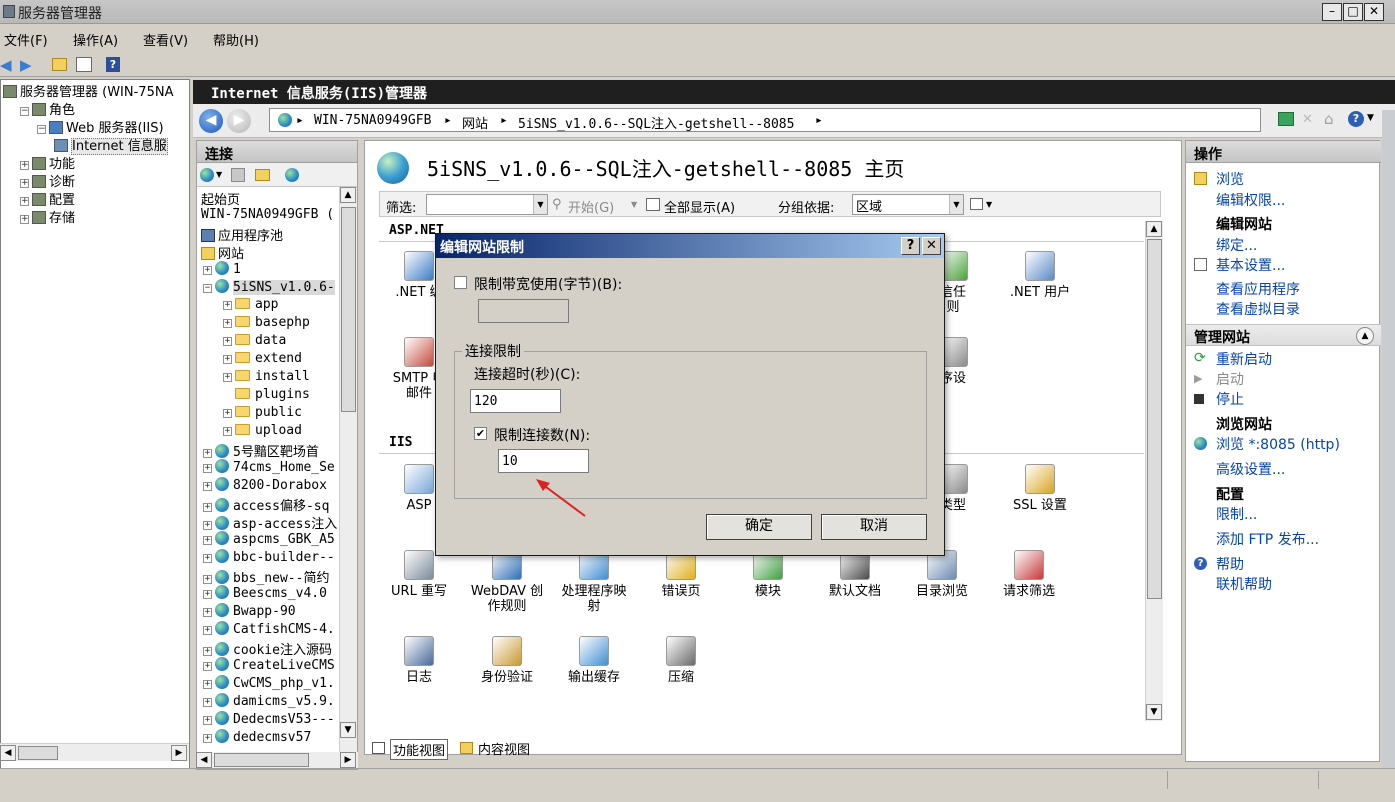 The height and width of the screenshot is (802, 1395). I want to click on action-link: 浏览 *:8085 (http), so click(1278, 444).